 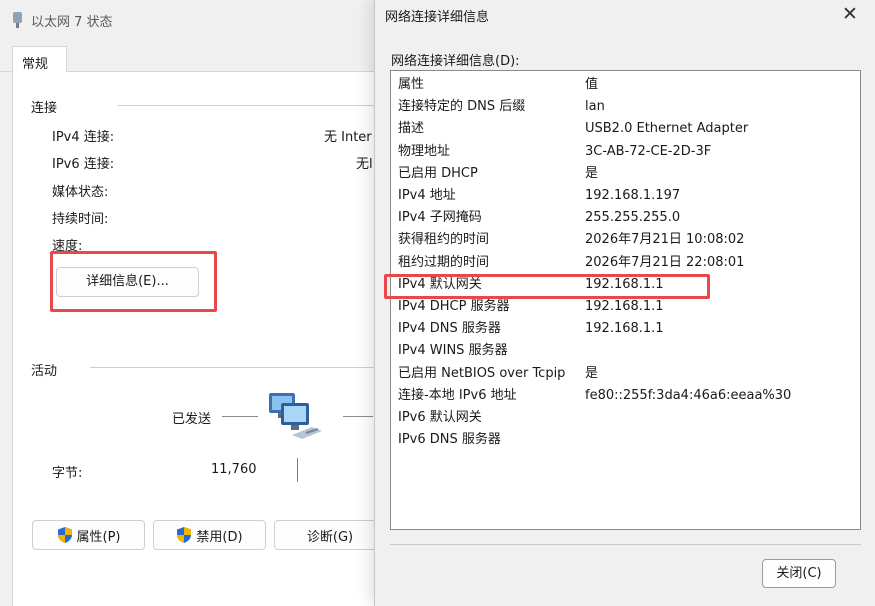 I want to click on list-item: 物理地址 3C-AB-72-CE-2D-3F, so click(x=625, y=152).